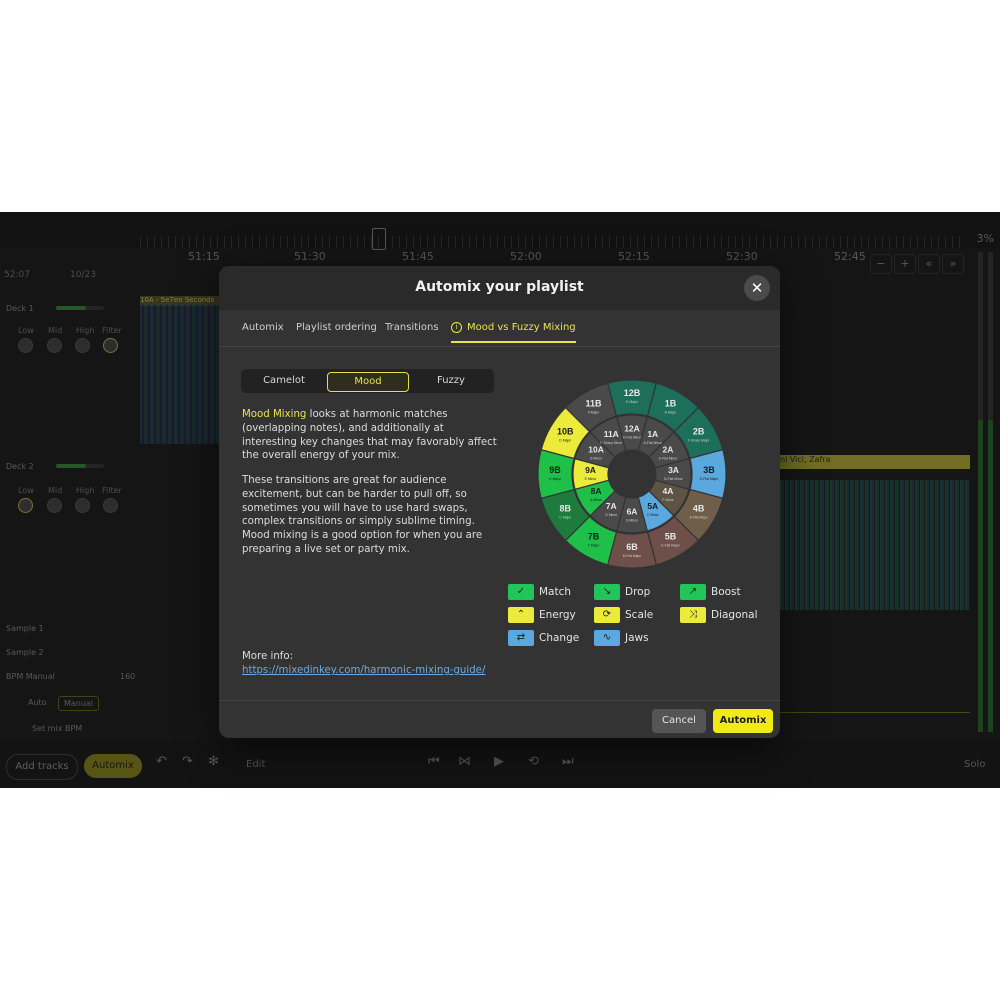 This screenshot has width=1000, height=1000. What do you see at coordinates (621, 638) in the screenshot?
I see `legend-item: ∿ Jaws` at bounding box center [621, 638].